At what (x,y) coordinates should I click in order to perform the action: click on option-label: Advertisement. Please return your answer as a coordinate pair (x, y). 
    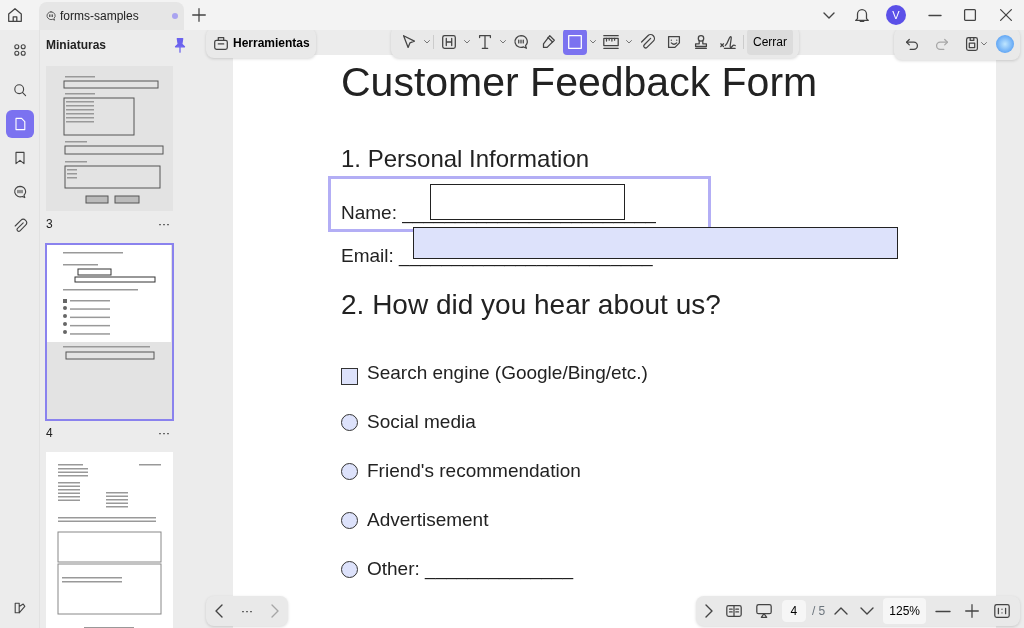
    Looking at the image, I should click on (428, 520).